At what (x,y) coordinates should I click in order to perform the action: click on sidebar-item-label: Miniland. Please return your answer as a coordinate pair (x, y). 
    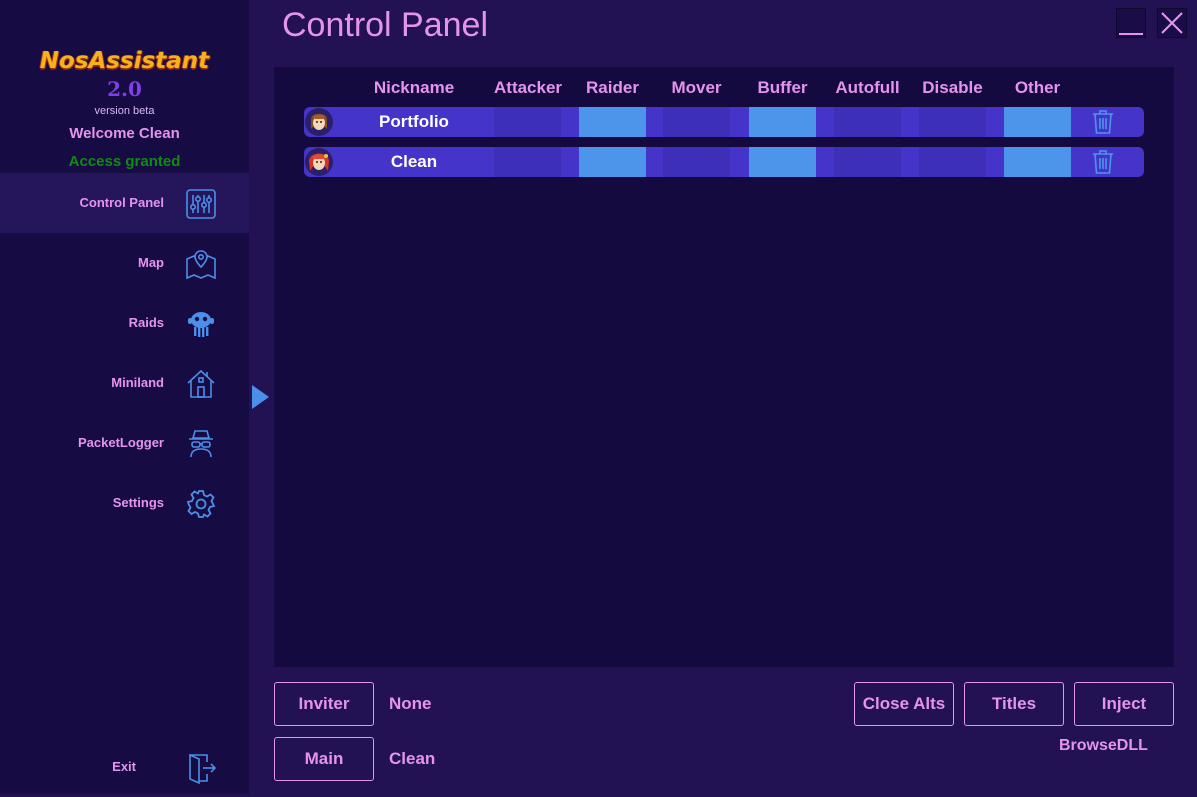
    Looking at the image, I should click on (137, 382).